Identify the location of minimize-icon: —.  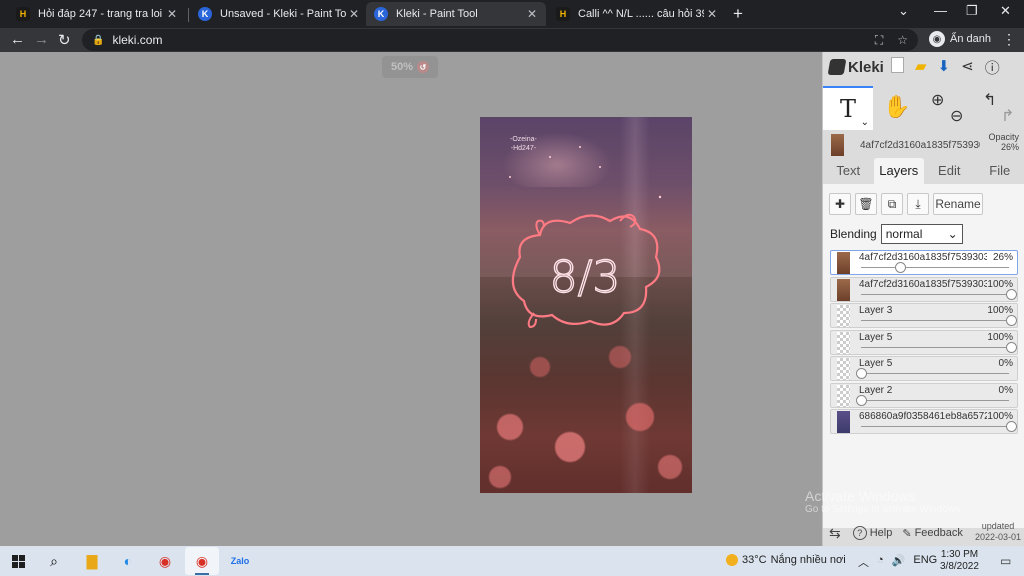
(940, 10).